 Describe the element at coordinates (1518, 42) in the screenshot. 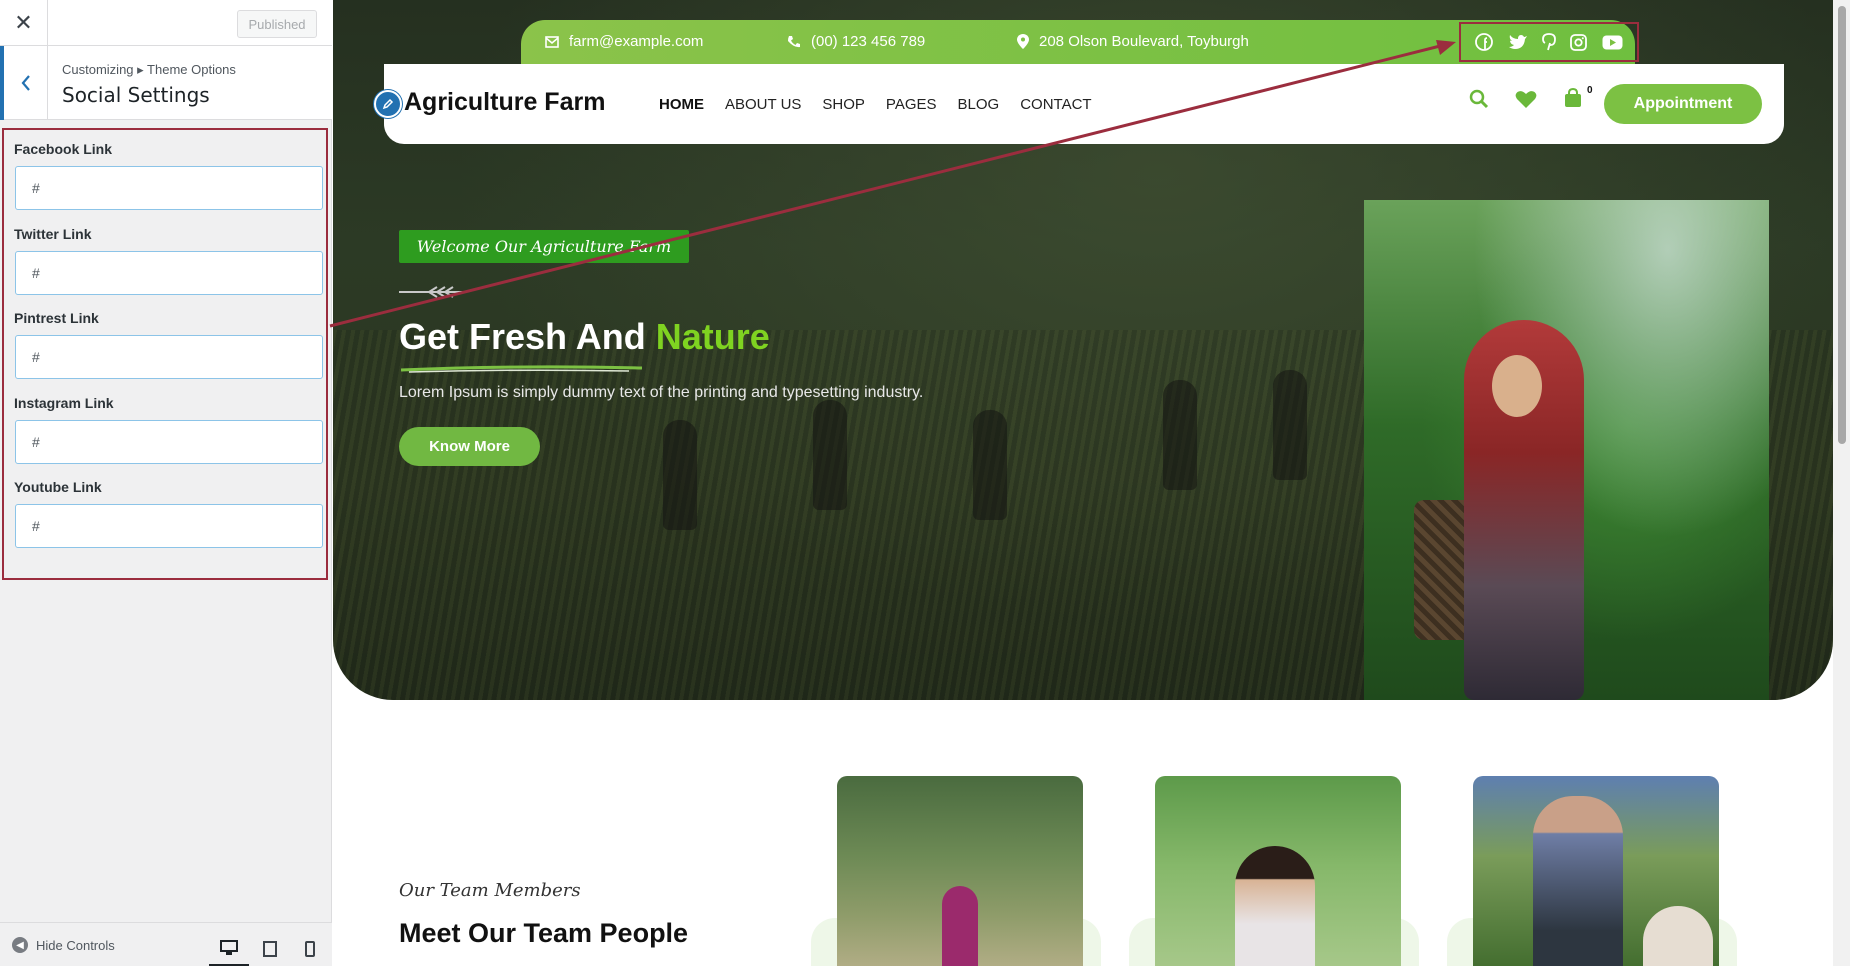

I see `twitter-icon` at that location.